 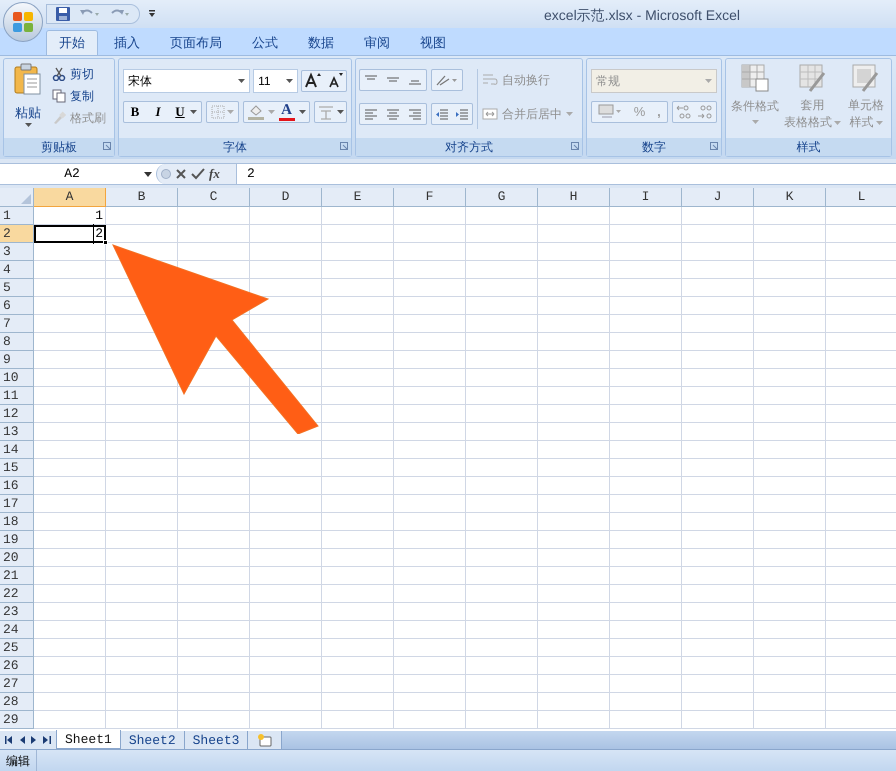 I want to click on column-header: G, so click(x=502, y=197).